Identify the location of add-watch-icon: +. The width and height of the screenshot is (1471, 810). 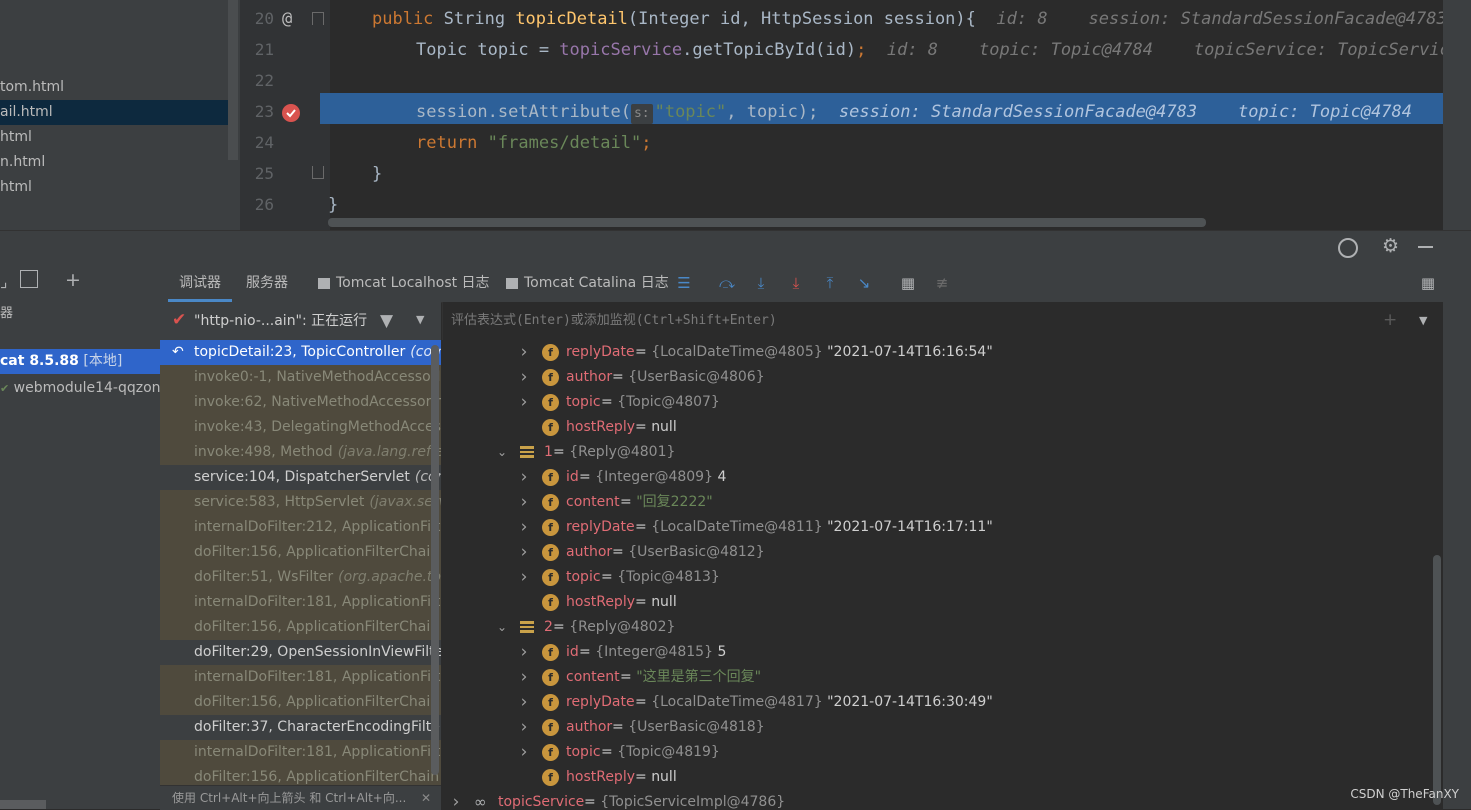
(1390, 320).